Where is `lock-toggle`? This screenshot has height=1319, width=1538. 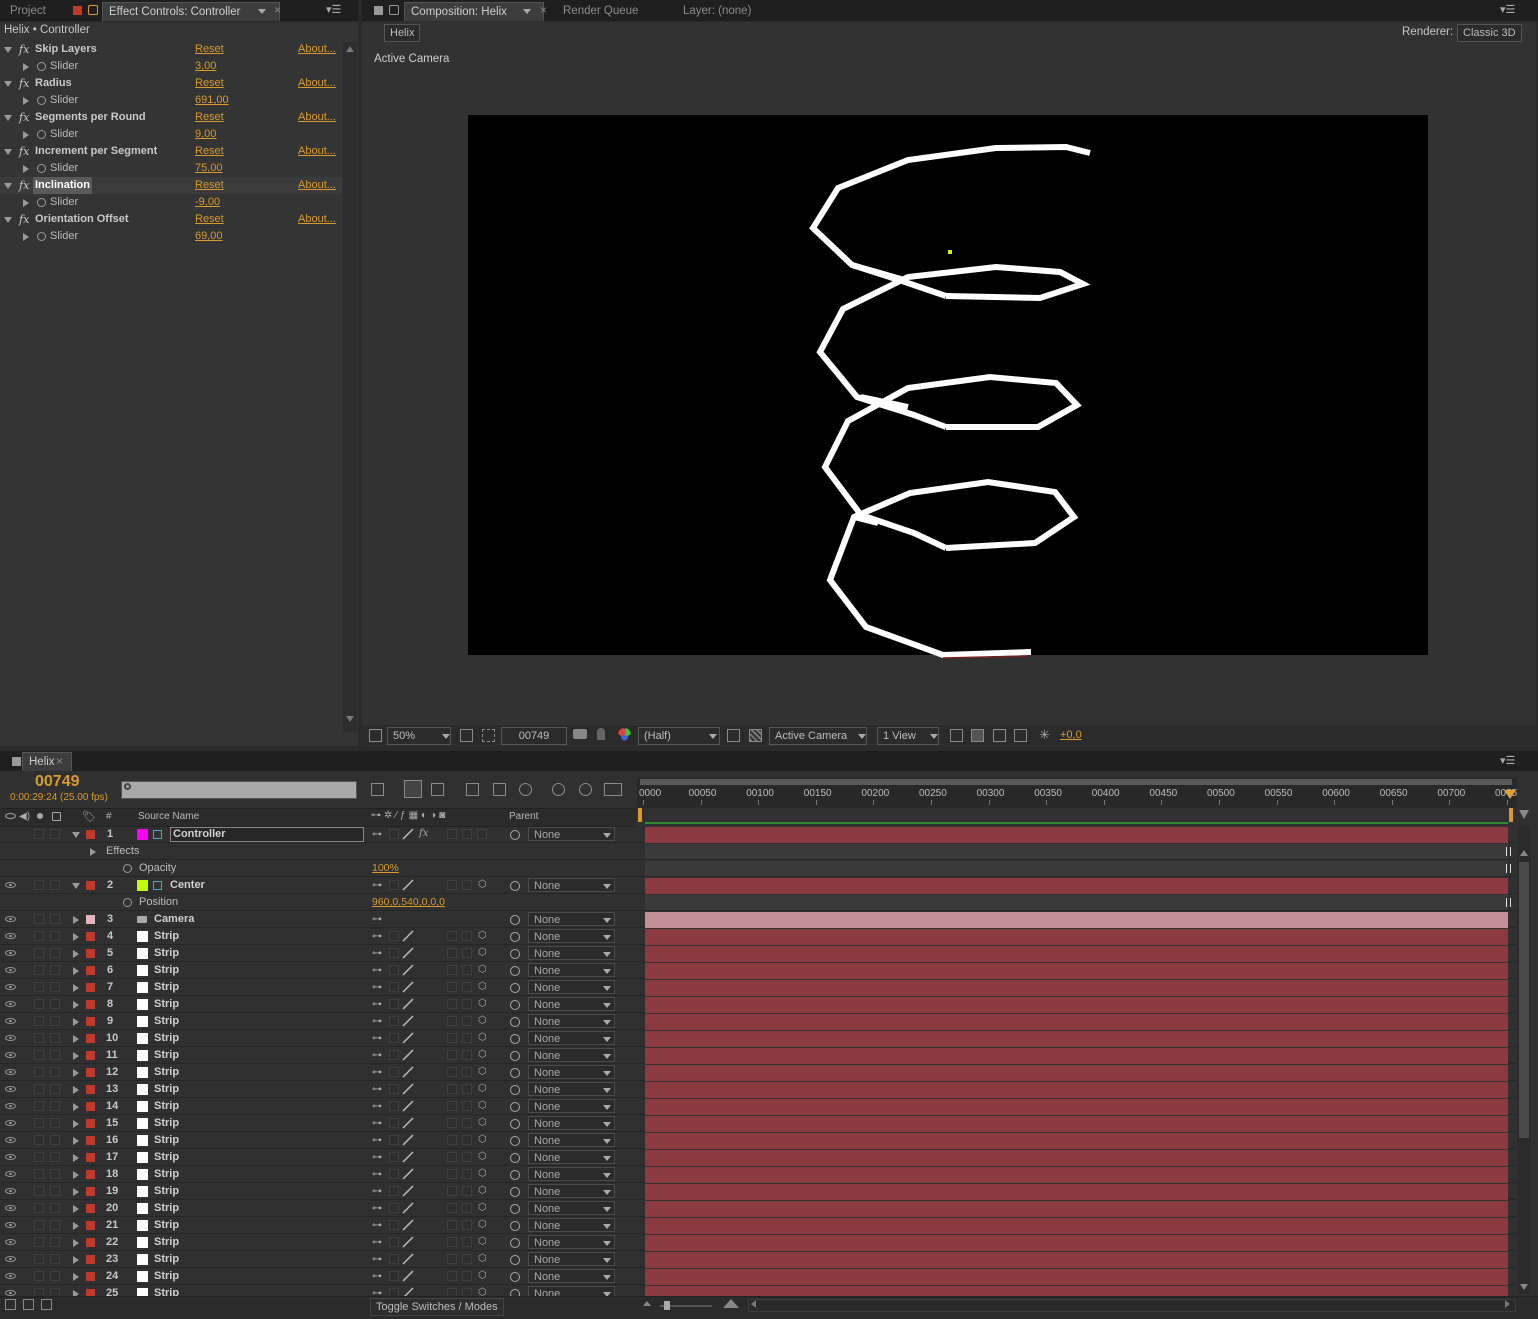 lock-toggle is located at coordinates (55, 1292).